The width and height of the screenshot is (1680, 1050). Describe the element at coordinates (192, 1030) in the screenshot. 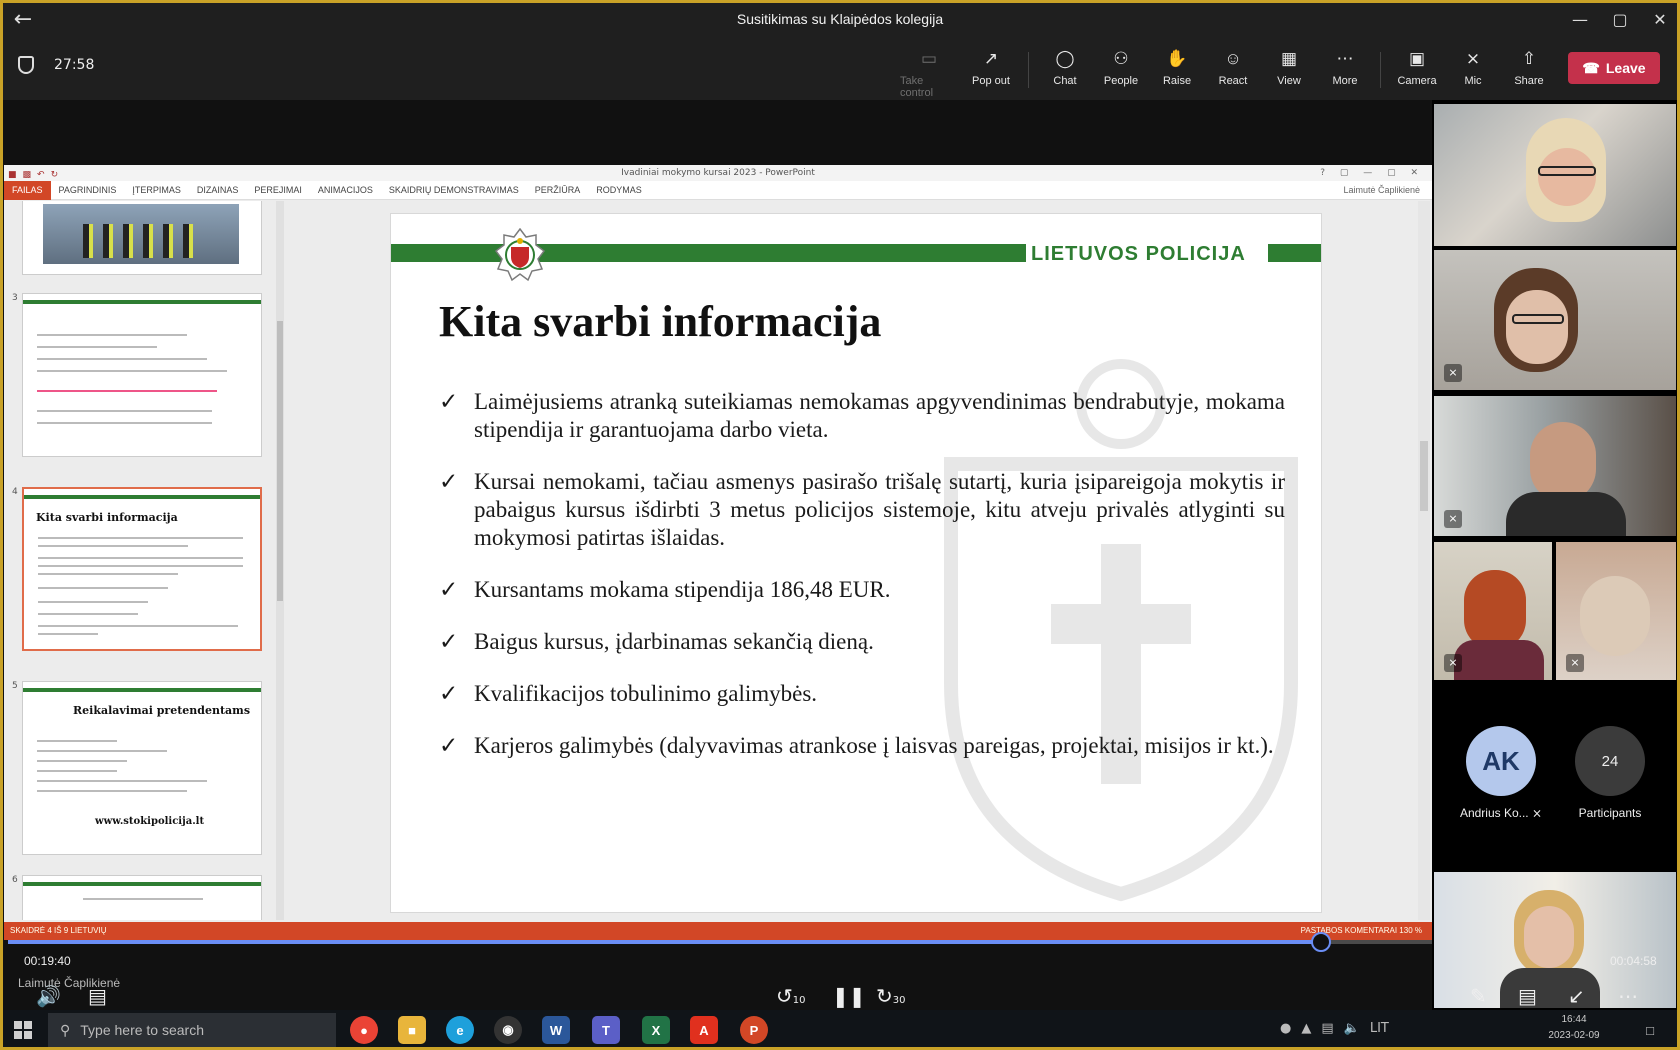

I see `taskbar-search: ⚲ Type here to search` at that location.